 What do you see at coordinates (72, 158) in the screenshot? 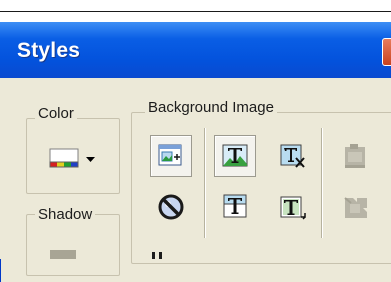
I see `color-swatch-icon` at bounding box center [72, 158].